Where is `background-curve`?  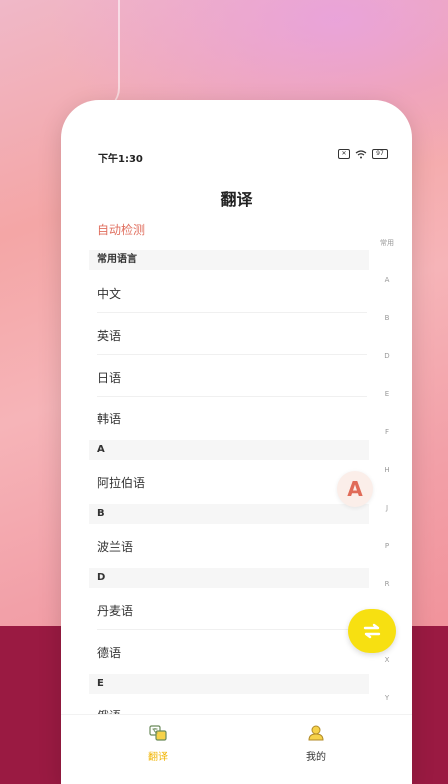 background-curve is located at coordinates (109, 55).